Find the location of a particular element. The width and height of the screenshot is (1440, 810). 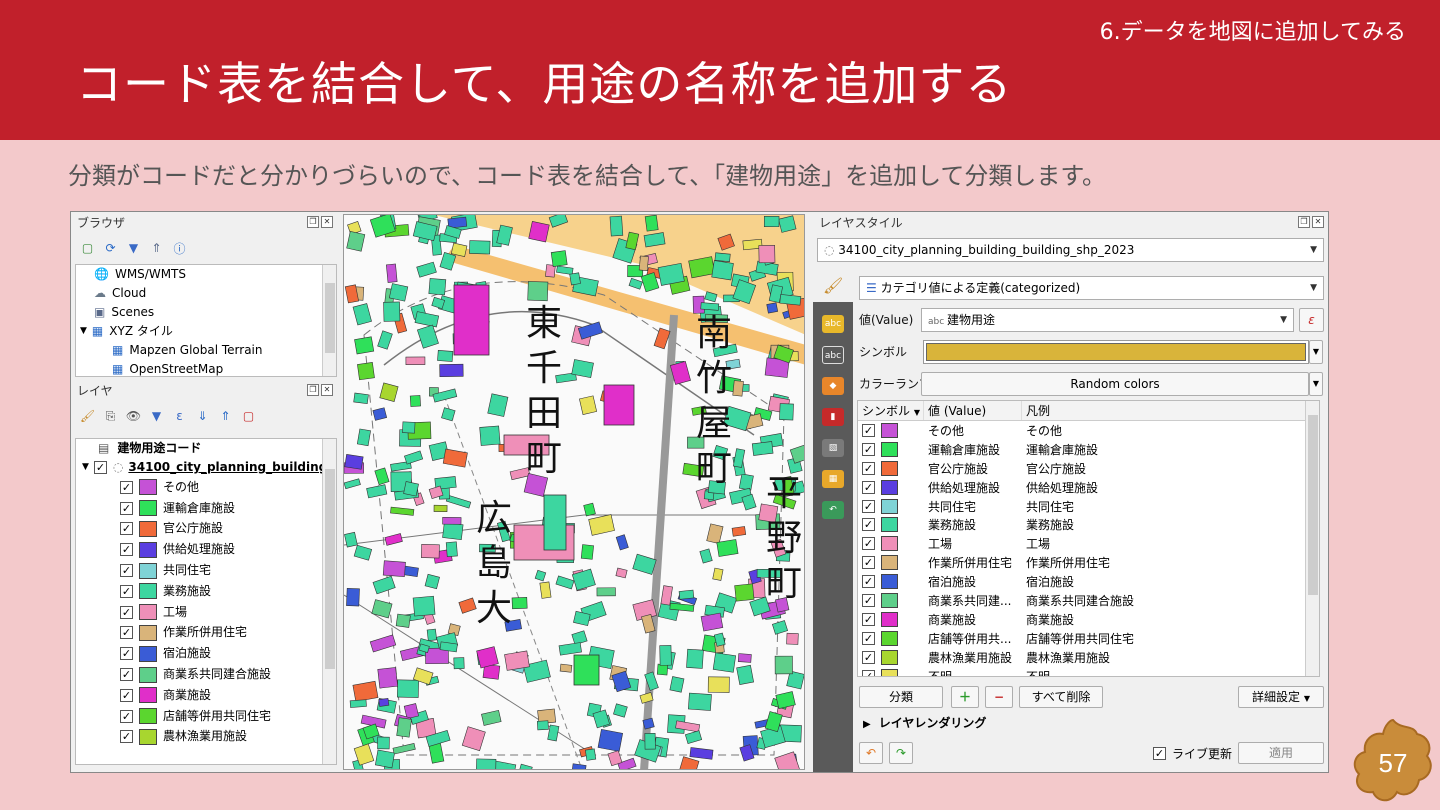

live-update-checkbox: ✓ is located at coordinates (1159, 753).